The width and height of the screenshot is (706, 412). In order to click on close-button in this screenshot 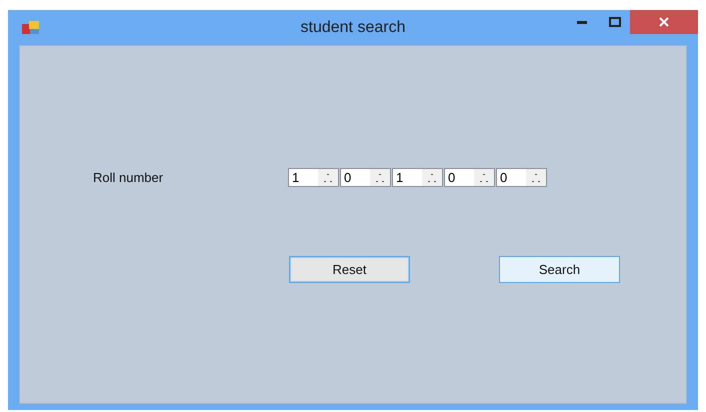, I will do `click(664, 22)`.